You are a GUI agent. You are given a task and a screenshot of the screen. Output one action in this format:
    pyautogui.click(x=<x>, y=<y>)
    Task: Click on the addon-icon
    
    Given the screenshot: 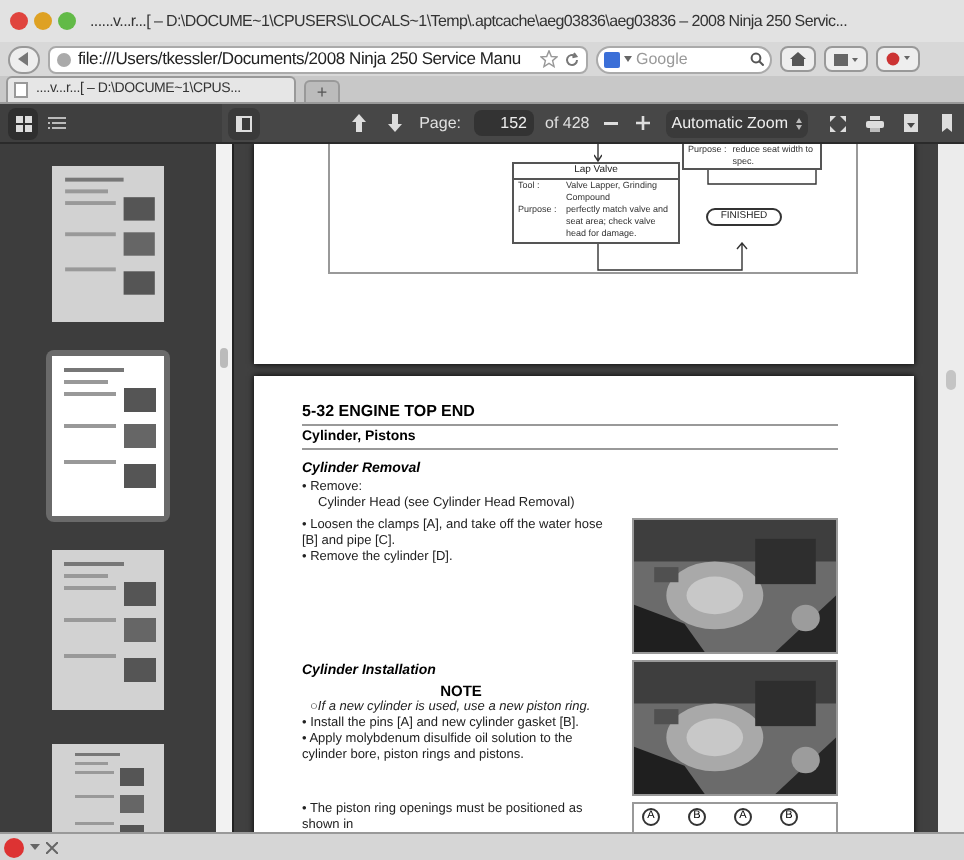 What is the action you would take?
    pyautogui.click(x=898, y=59)
    